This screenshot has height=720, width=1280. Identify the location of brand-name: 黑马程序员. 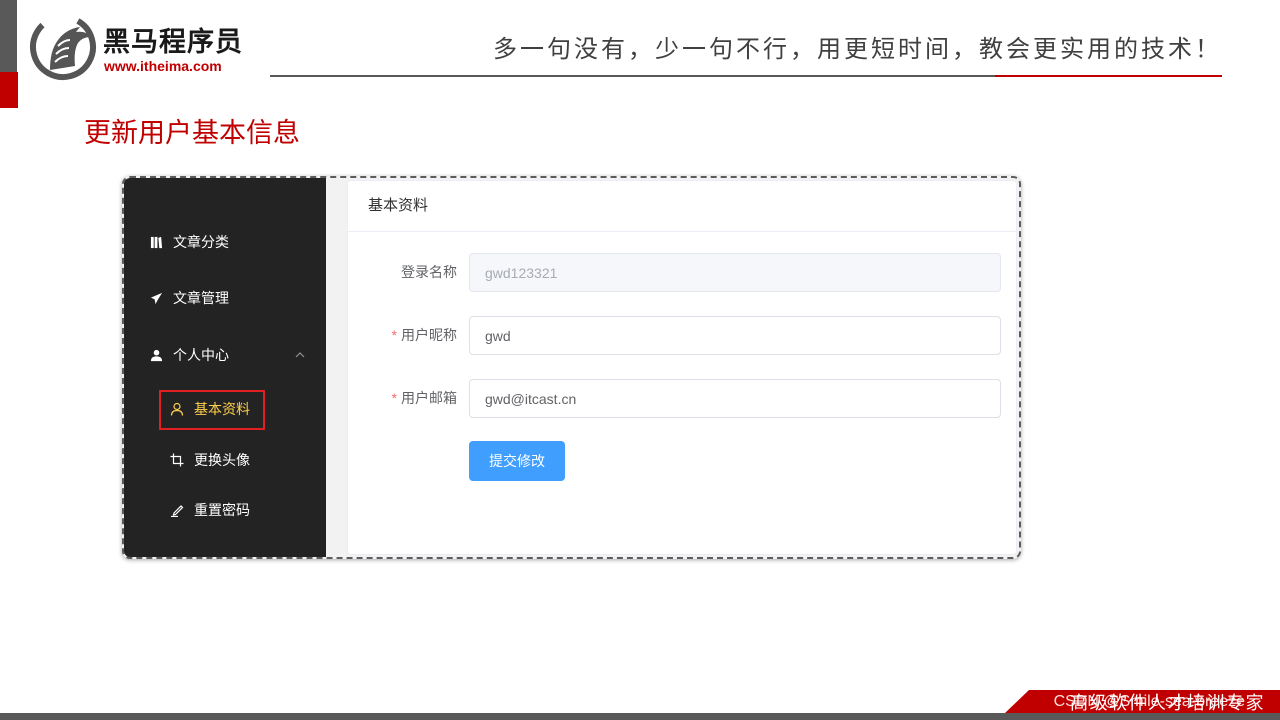
(173, 42).